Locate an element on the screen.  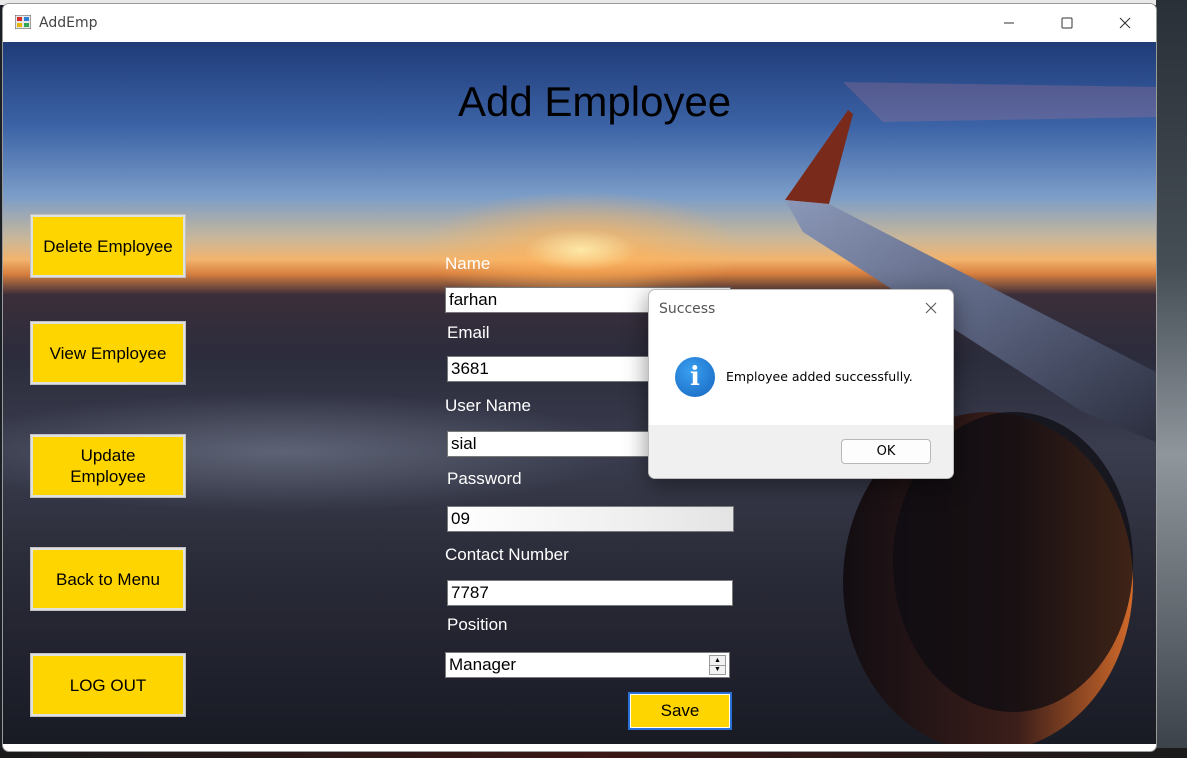
dialog-close-button is located at coordinates (931, 308).